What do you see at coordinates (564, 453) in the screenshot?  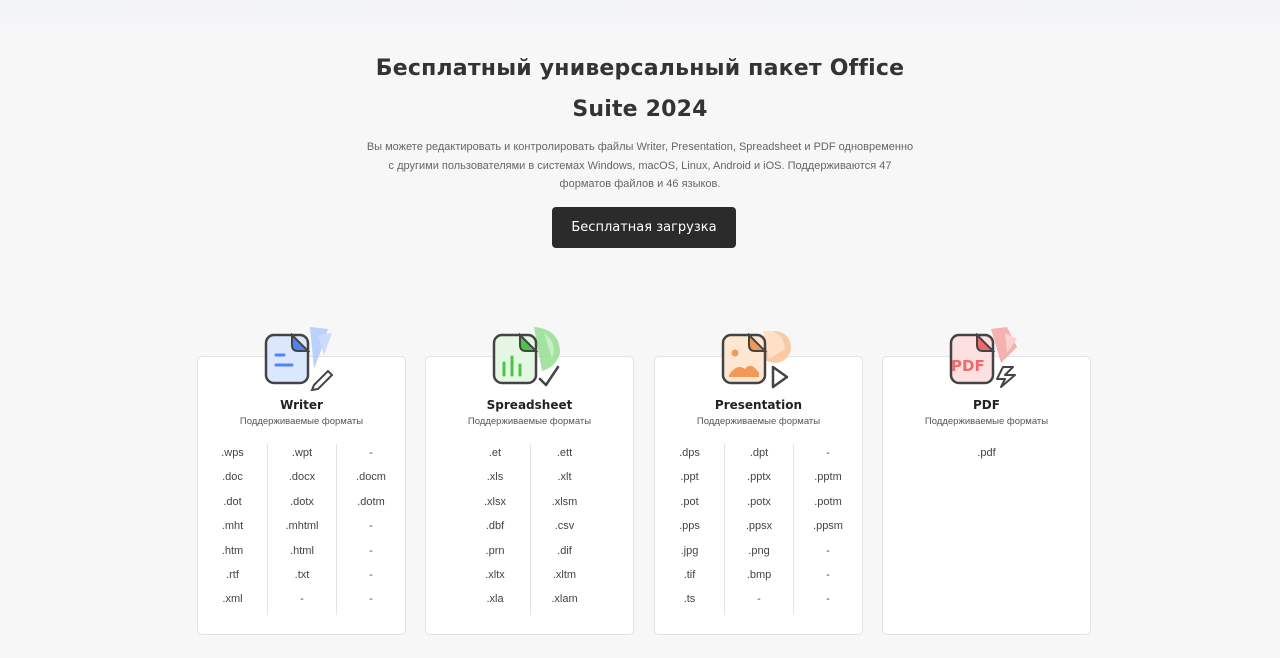 I see `format-cell: .ett` at bounding box center [564, 453].